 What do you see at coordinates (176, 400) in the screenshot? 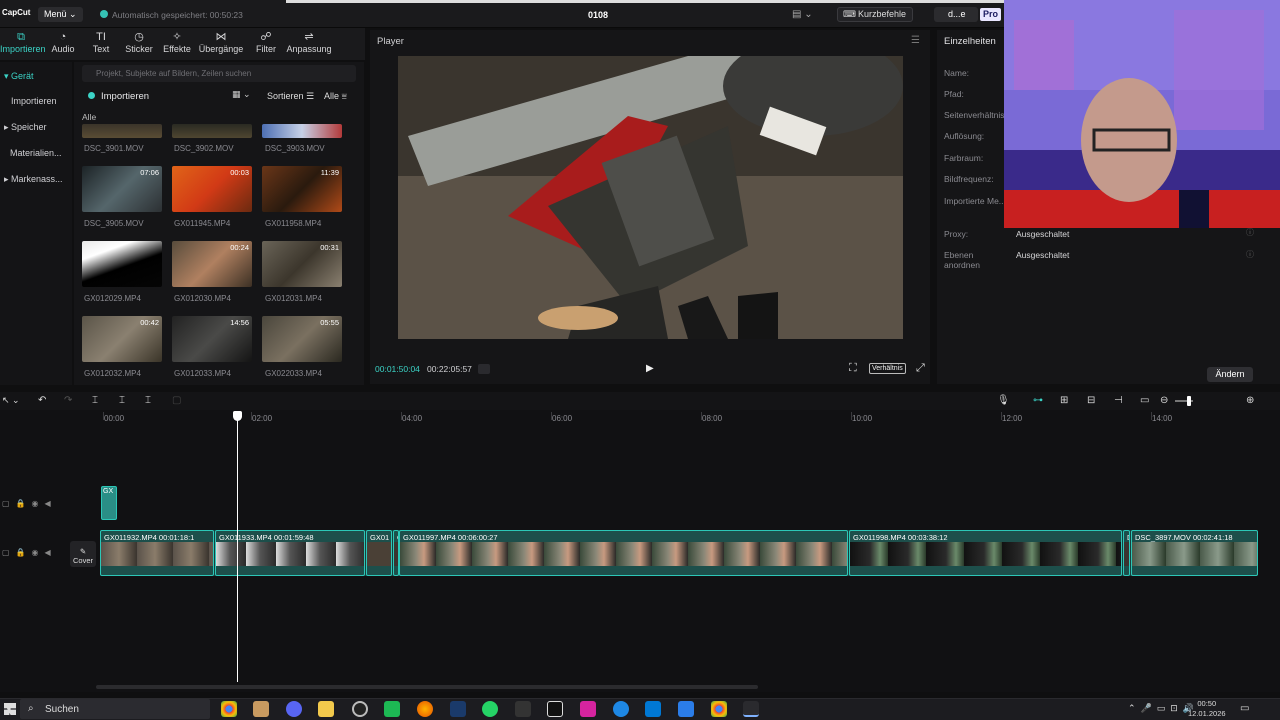
I see `delete-icon: ▢` at bounding box center [176, 400].